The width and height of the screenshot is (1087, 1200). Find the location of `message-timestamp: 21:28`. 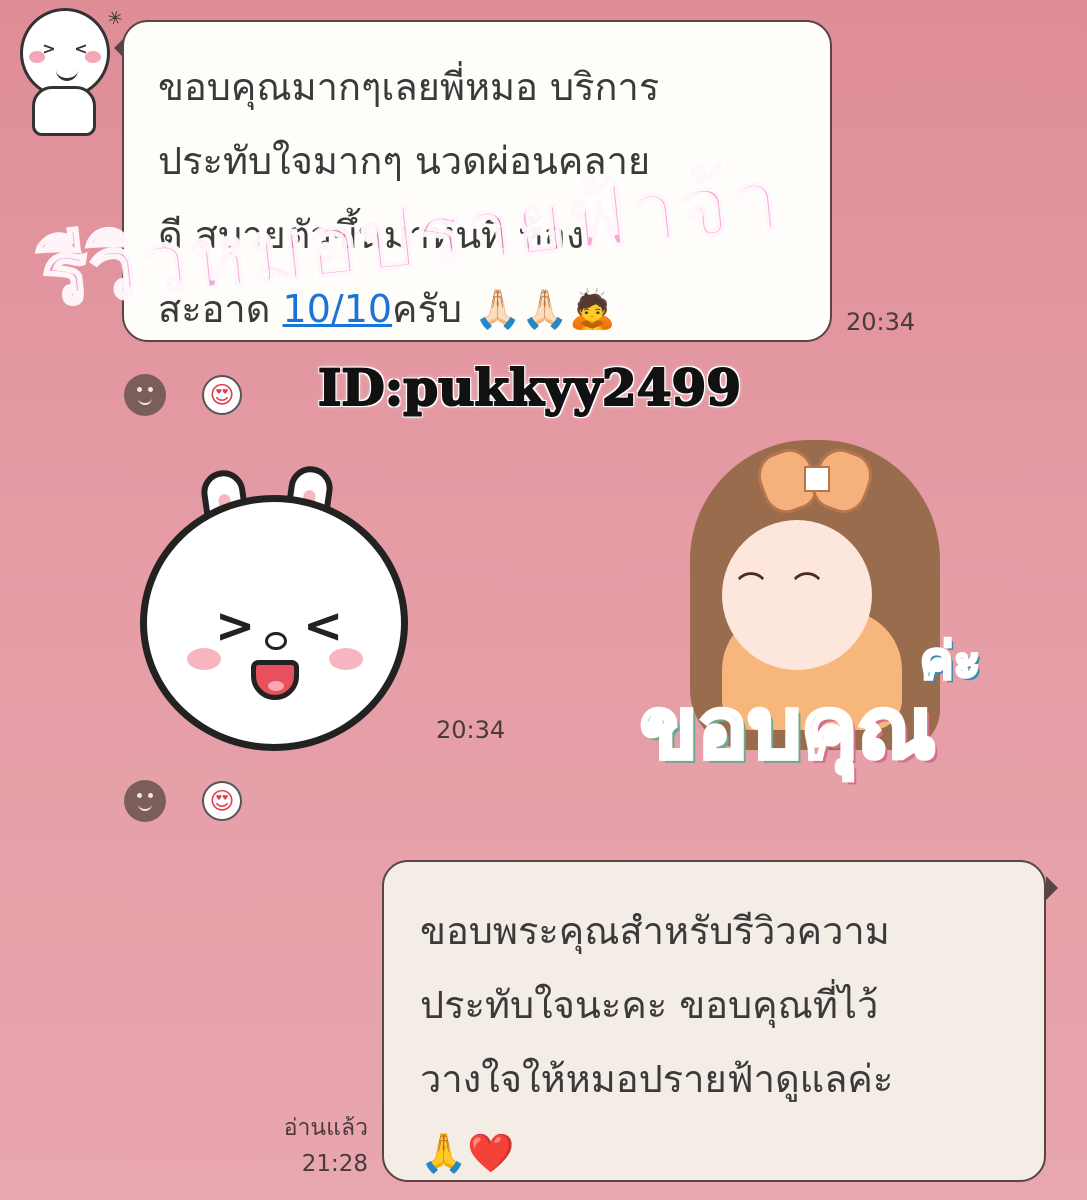

message-timestamp: 21:28 is located at coordinates (334, 1164).